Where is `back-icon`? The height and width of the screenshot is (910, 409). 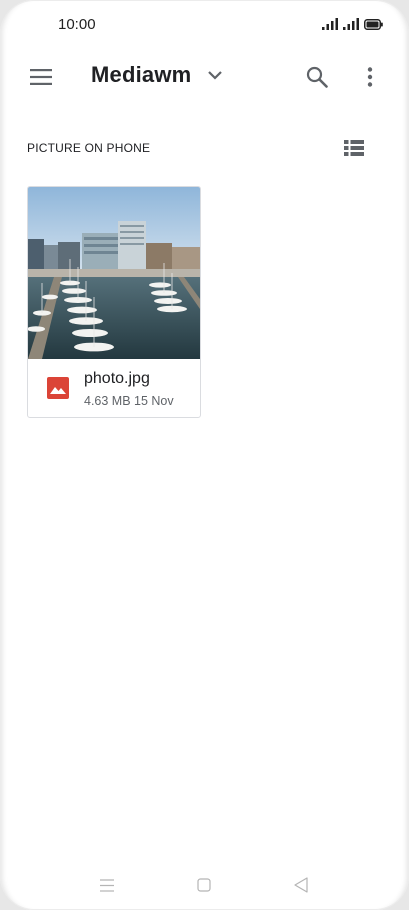 back-icon is located at coordinates (301, 885).